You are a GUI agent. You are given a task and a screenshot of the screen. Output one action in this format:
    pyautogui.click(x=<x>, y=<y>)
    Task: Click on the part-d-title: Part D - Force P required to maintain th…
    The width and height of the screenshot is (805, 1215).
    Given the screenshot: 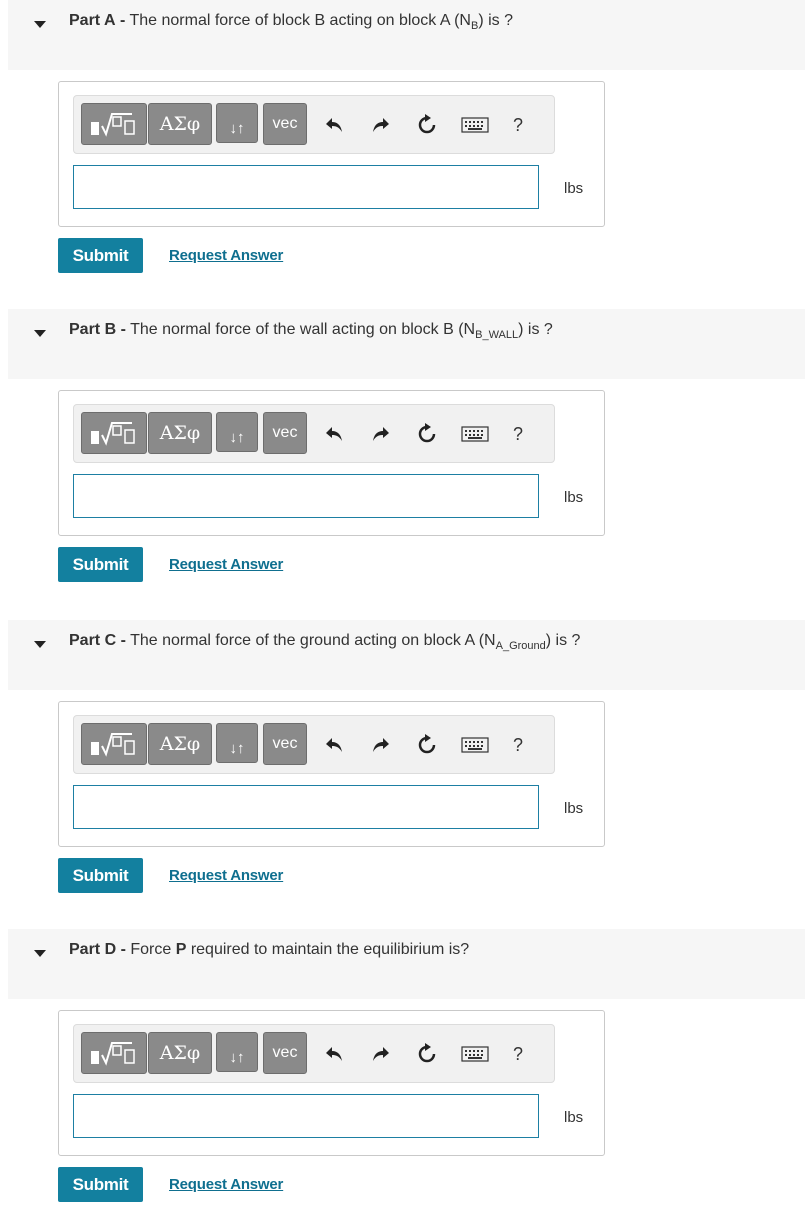 What is the action you would take?
    pyautogui.click(x=269, y=950)
    